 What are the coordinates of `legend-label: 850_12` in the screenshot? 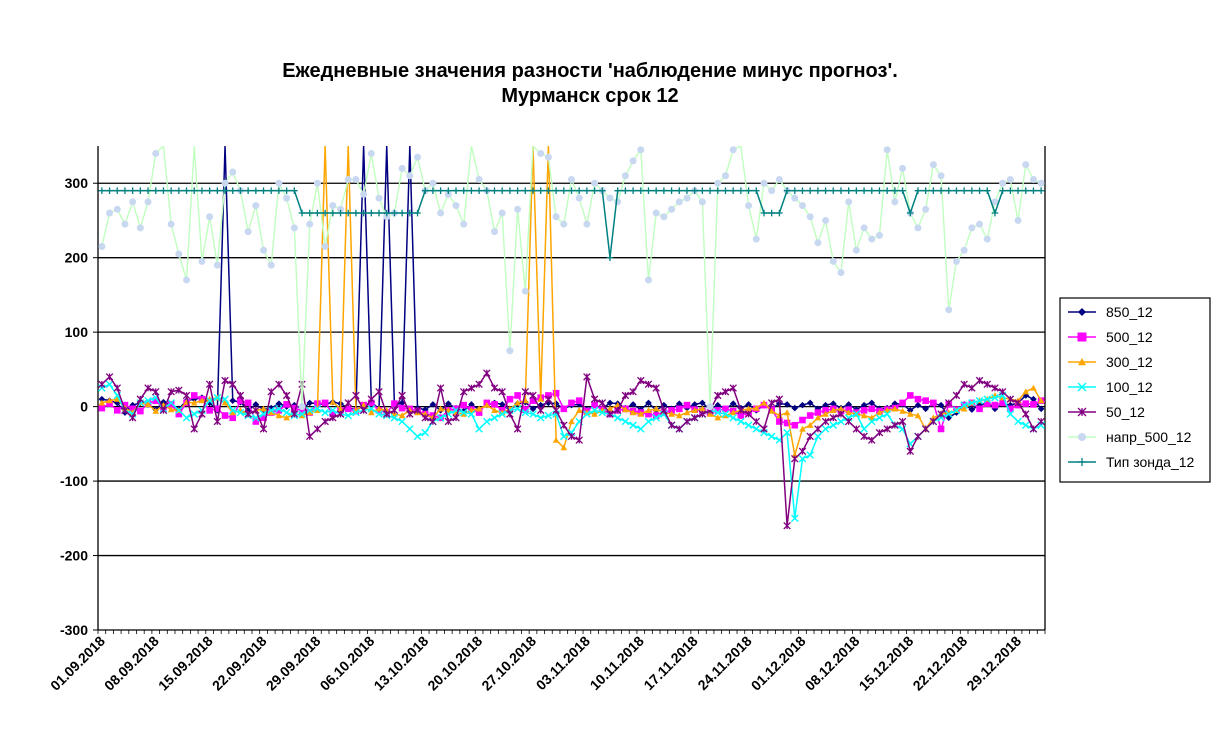 It's located at (1129, 312).